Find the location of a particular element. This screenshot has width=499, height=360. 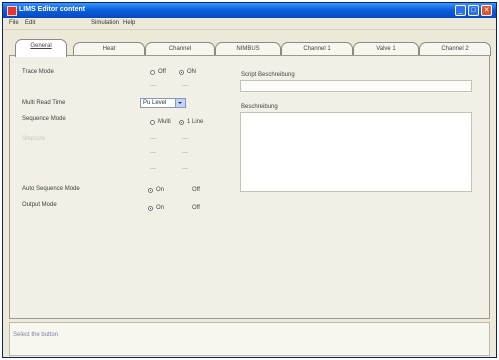

auto-sequence-off-label: Off is located at coordinates (196, 190).